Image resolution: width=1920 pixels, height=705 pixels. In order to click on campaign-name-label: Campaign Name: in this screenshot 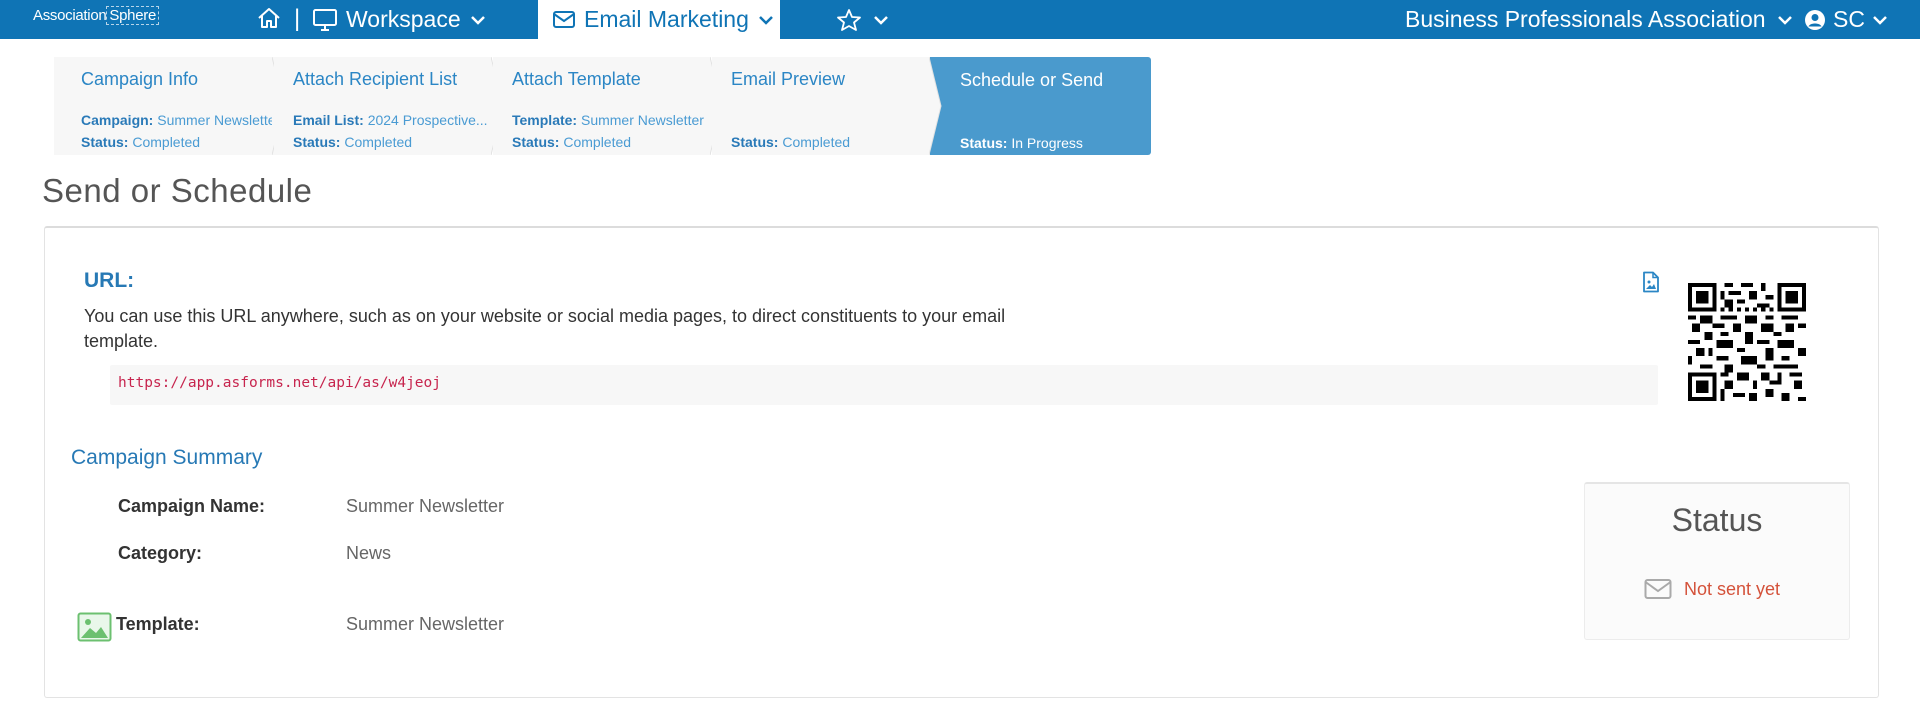, I will do `click(192, 506)`.